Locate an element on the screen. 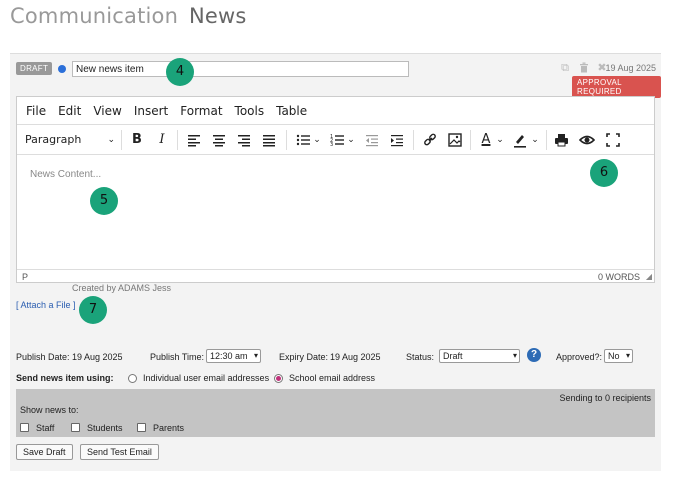 This screenshot has height=486, width=688. menu-view: View is located at coordinates (107, 111).